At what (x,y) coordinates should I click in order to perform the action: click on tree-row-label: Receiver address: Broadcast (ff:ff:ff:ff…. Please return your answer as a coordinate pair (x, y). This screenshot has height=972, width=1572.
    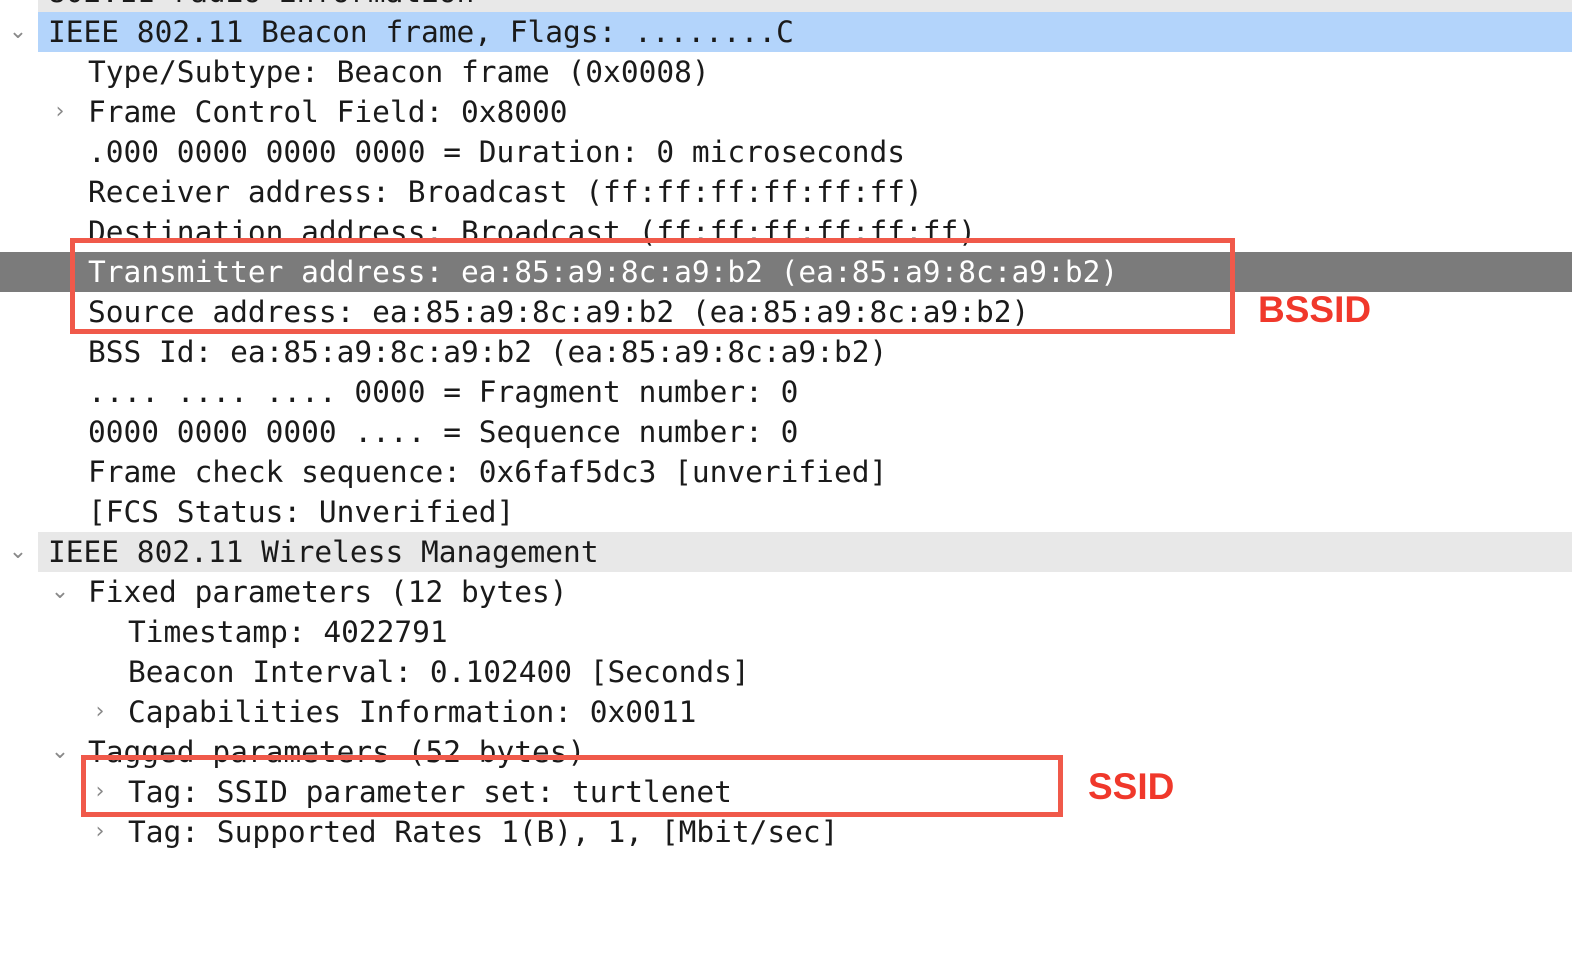
    Looking at the image, I should click on (505, 192).